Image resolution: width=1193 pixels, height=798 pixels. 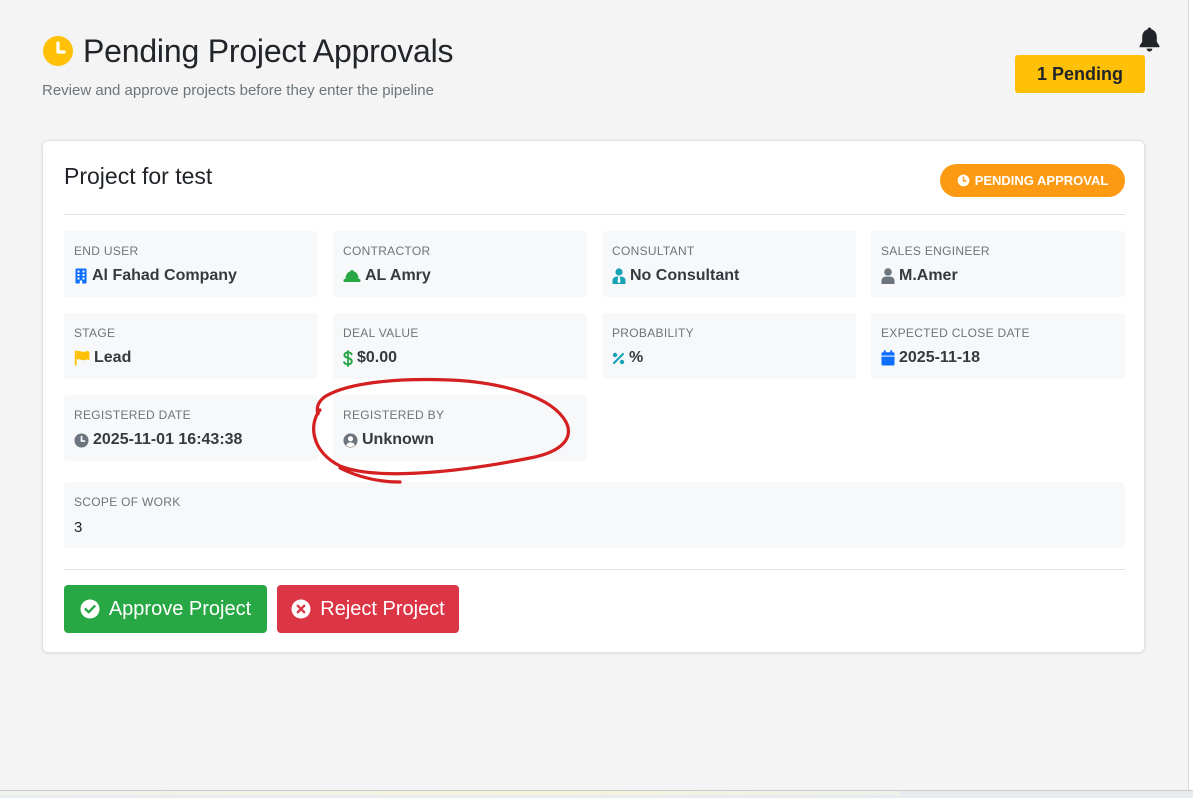 I want to click on project-title: Project for test, so click(x=138, y=176).